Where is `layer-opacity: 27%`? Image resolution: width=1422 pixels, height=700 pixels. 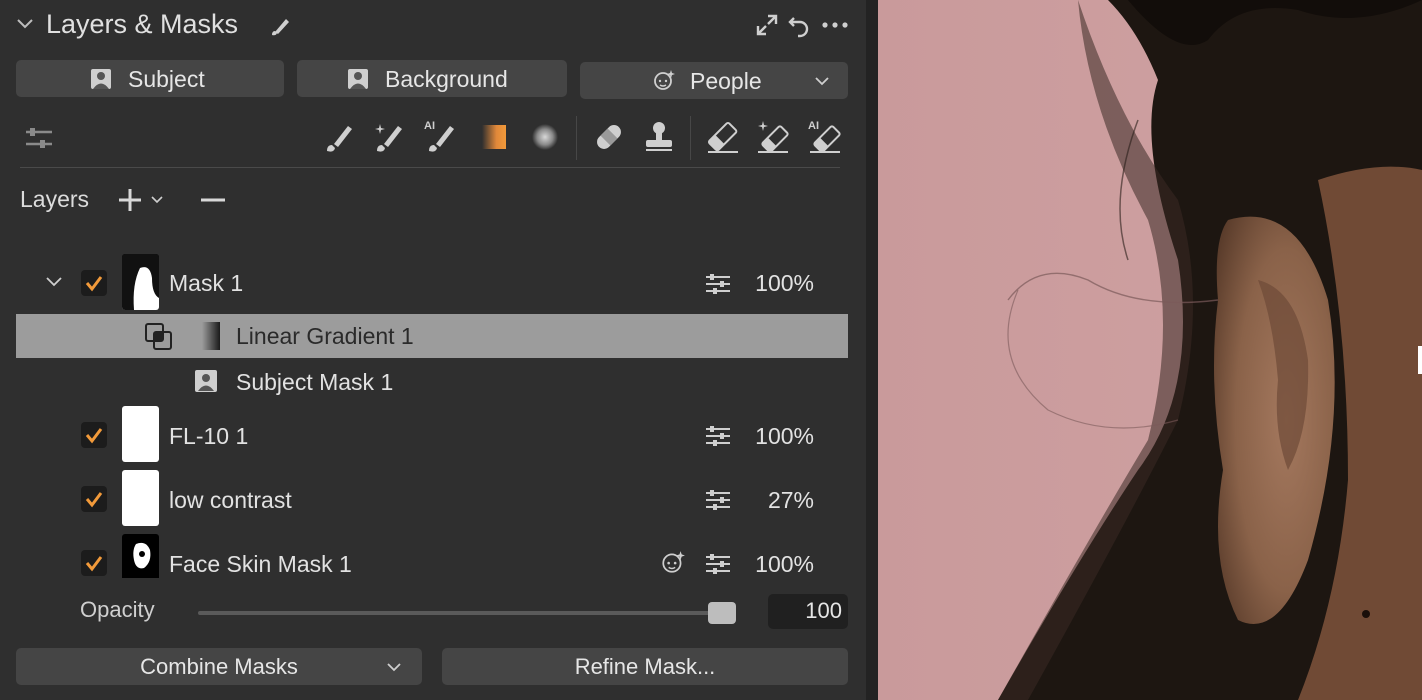 layer-opacity: 27% is located at coordinates (790, 500).